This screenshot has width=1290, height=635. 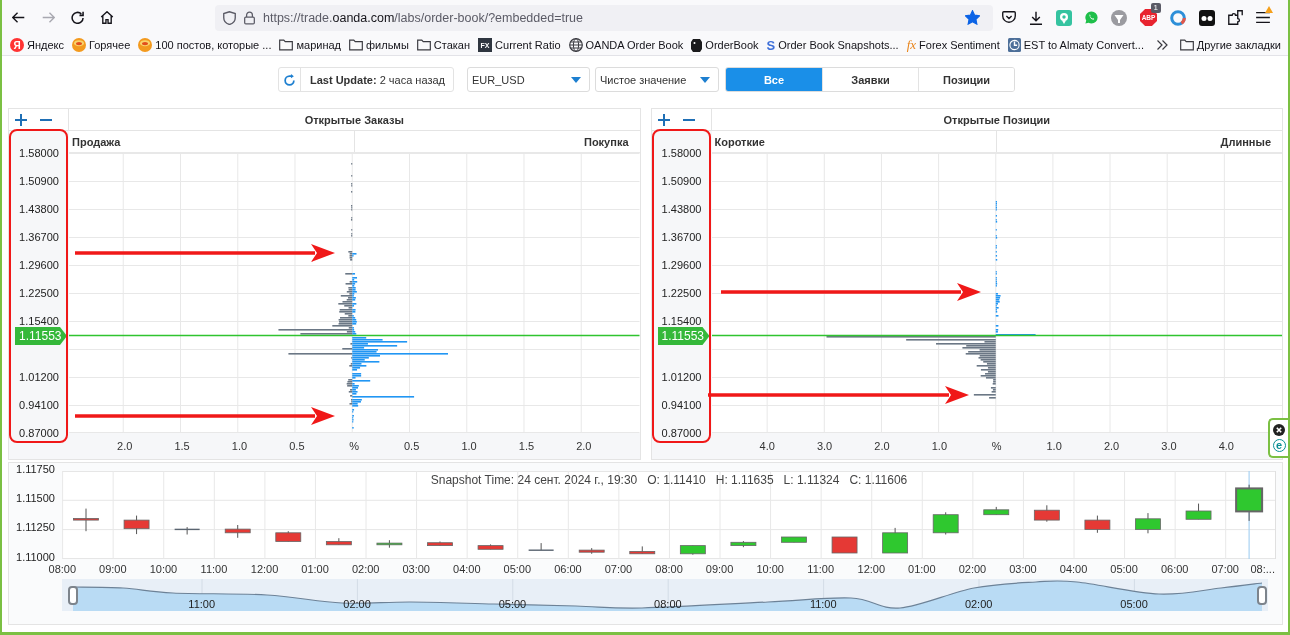 I want to click on site-logo: Я, so click(x=17, y=45).